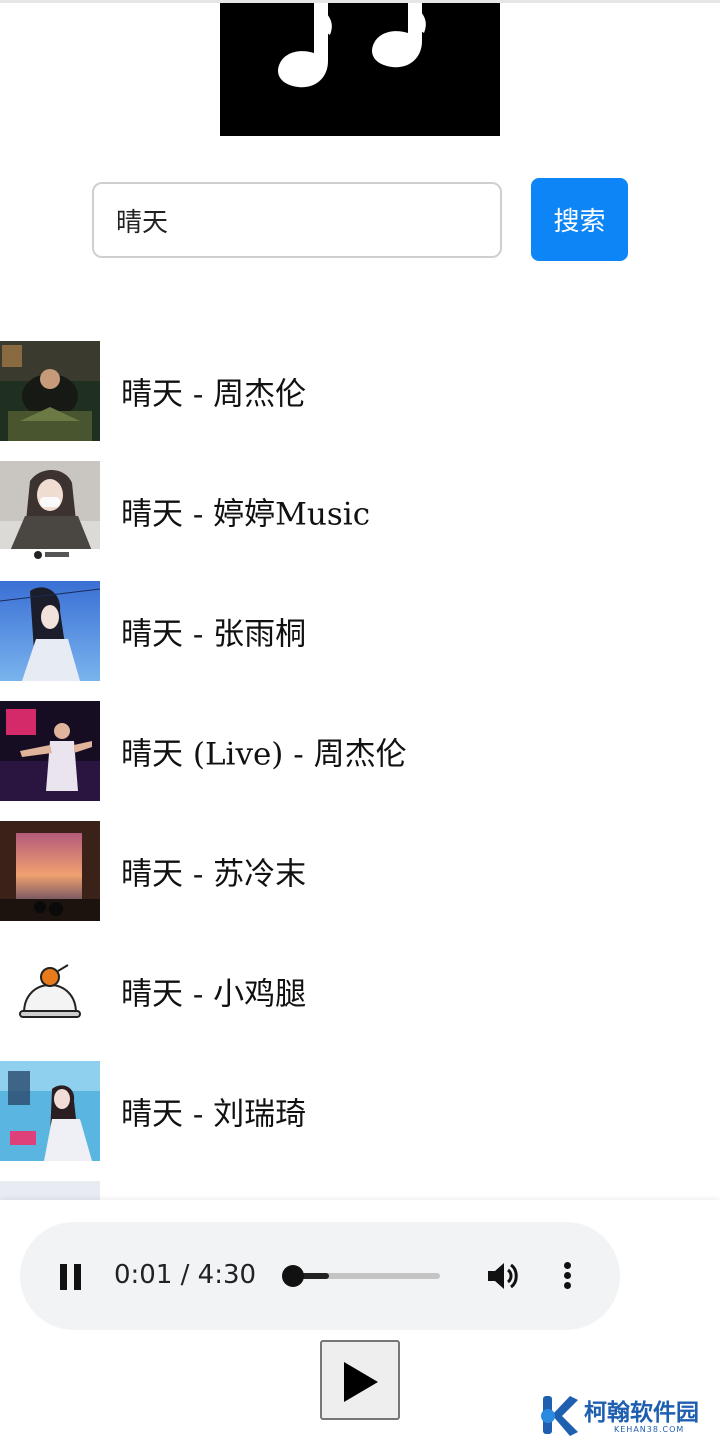  I want to click on result-item: 晴天 - 张雨桐, so click(360, 641).